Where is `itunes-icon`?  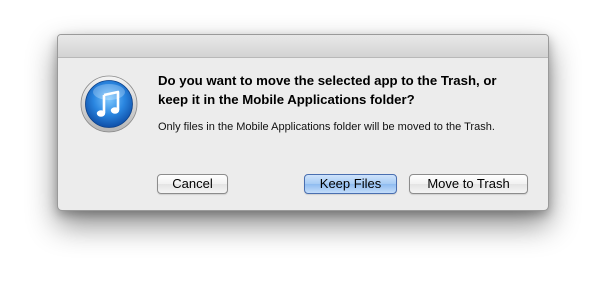
itunes-icon is located at coordinates (109, 104).